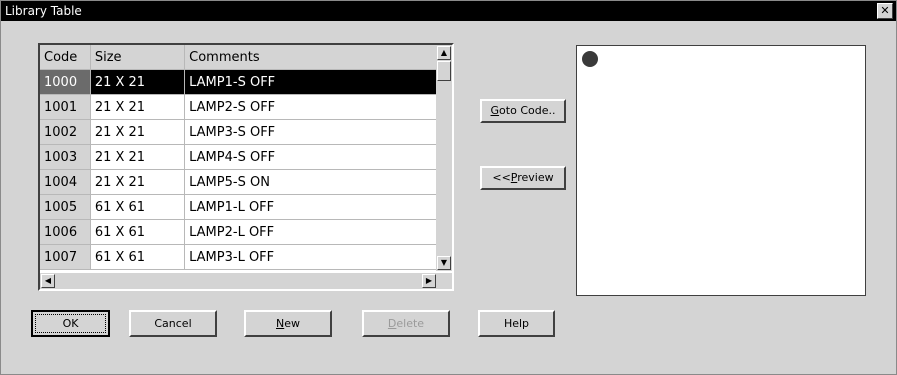 This screenshot has height=375, width=897. What do you see at coordinates (444, 281) in the screenshot?
I see `scrollbar-corner` at bounding box center [444, 281].